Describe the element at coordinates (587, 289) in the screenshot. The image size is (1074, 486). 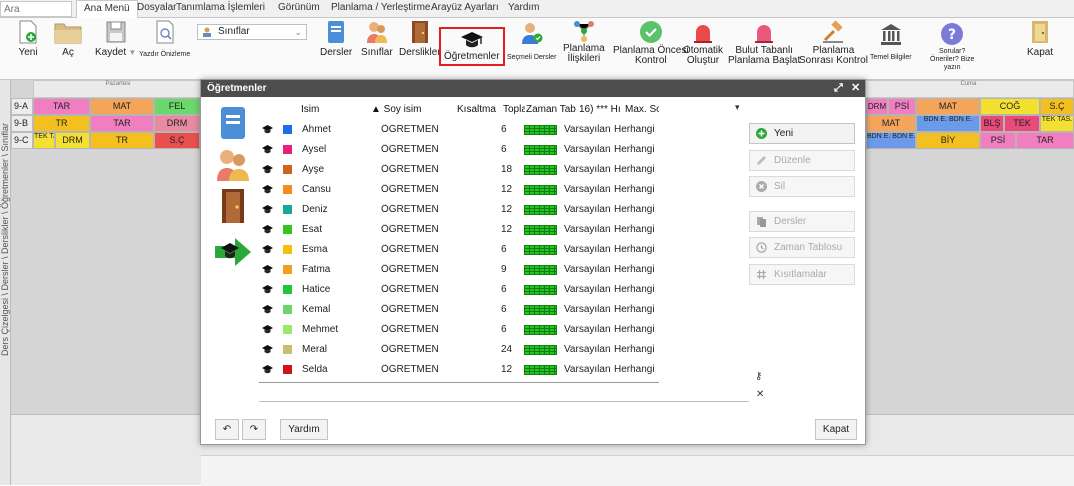
I see `teacher-timetable: Varsayılan` at that location.